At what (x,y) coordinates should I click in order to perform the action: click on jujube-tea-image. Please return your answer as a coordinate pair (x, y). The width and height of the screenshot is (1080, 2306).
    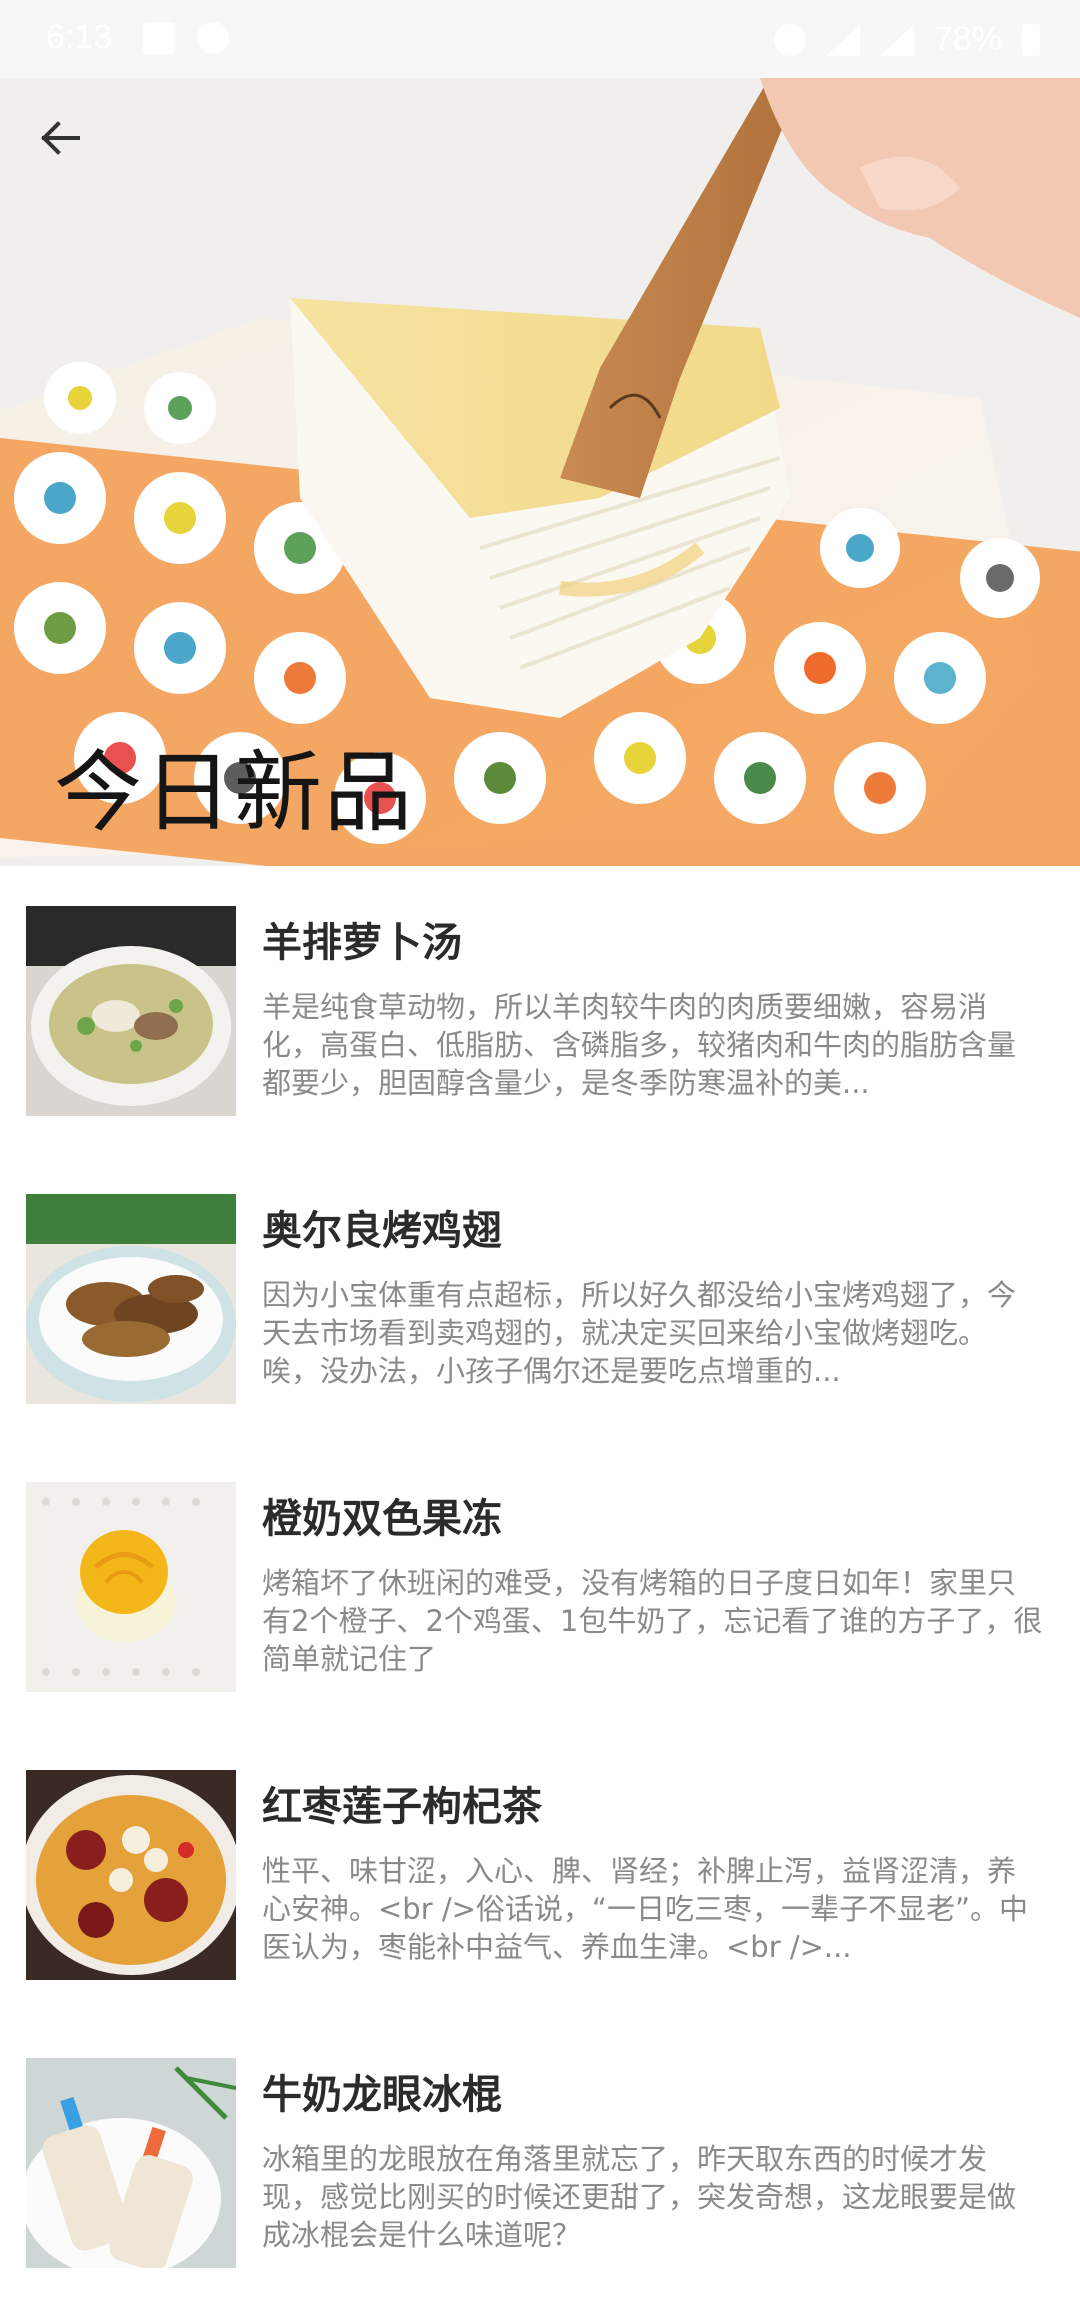
    Looking at the image, I should click on (131, 1875).